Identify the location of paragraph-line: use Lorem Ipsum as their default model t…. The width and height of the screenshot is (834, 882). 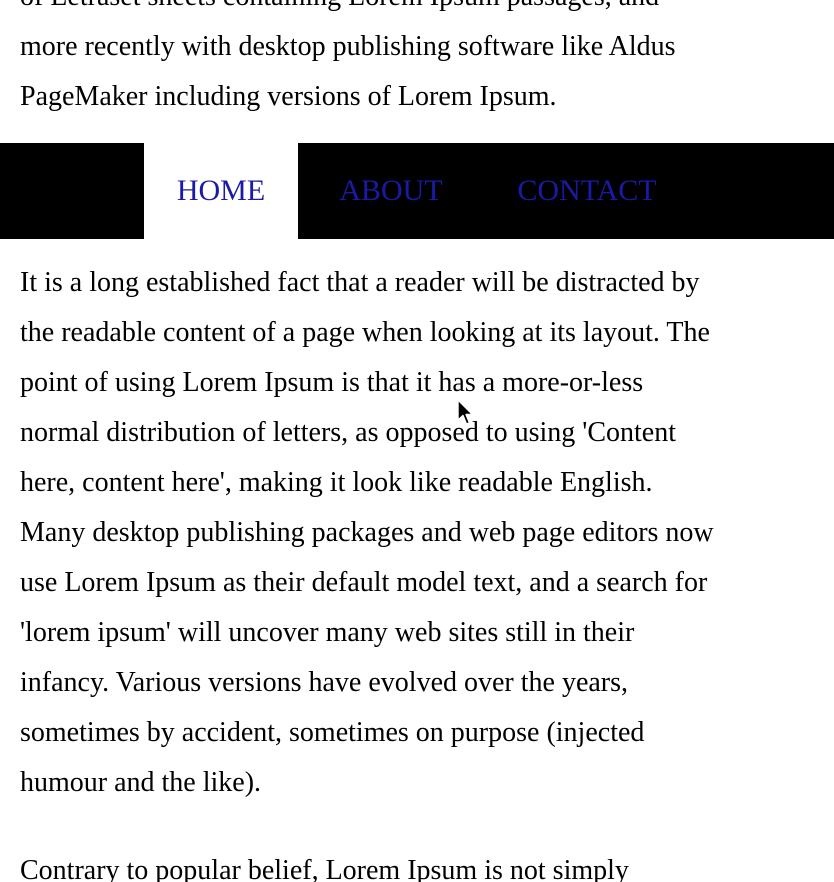
(364, 582).